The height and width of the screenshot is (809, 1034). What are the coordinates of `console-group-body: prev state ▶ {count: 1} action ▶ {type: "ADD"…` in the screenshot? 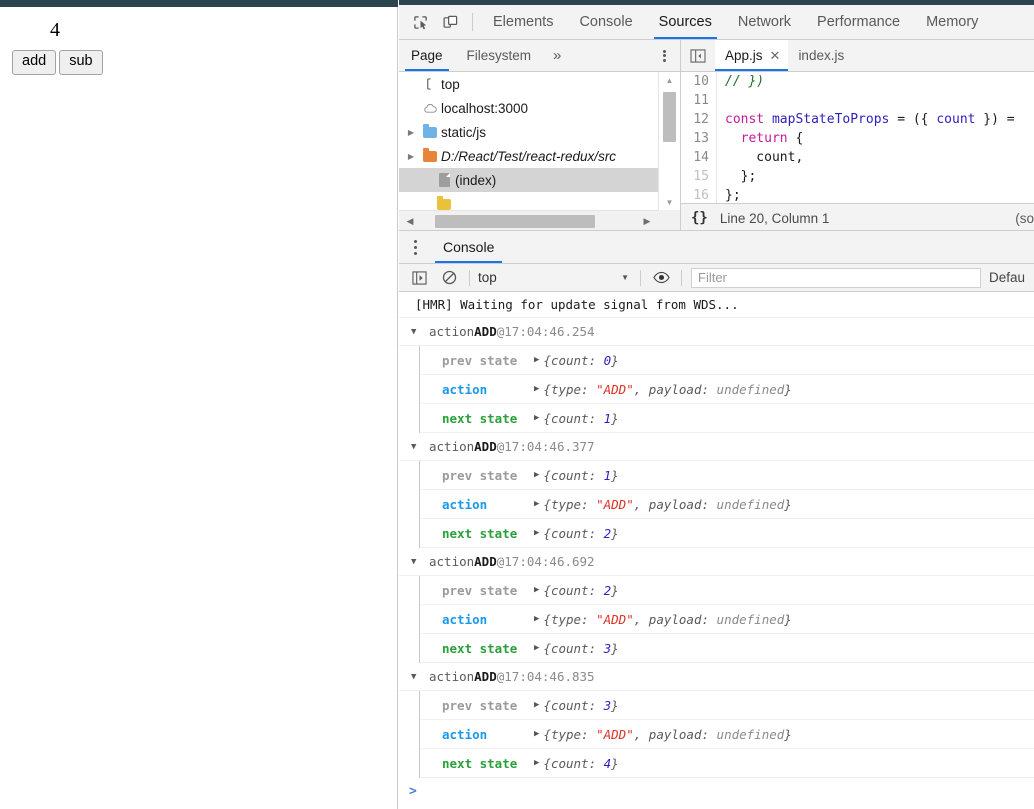 It's located at (726, 504).